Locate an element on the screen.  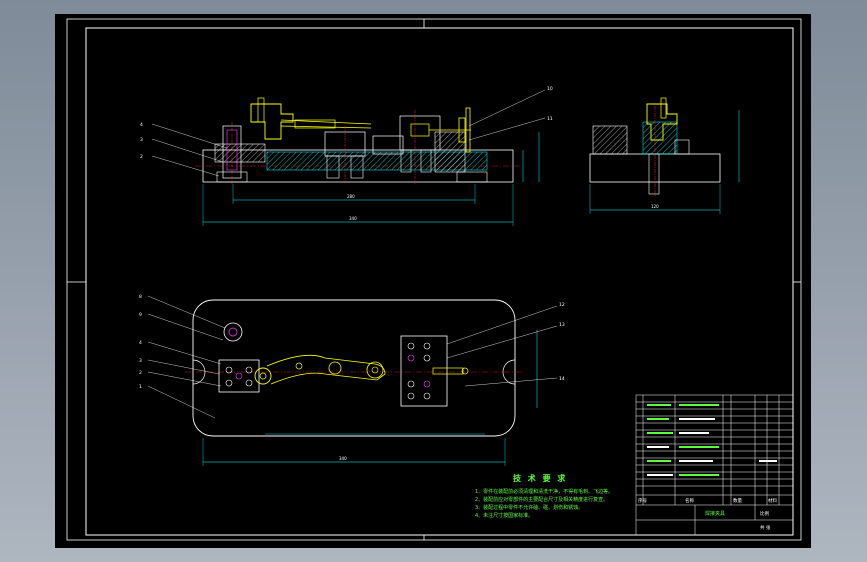
balloon-top-4: 2 is located at coordinates (140, 373).